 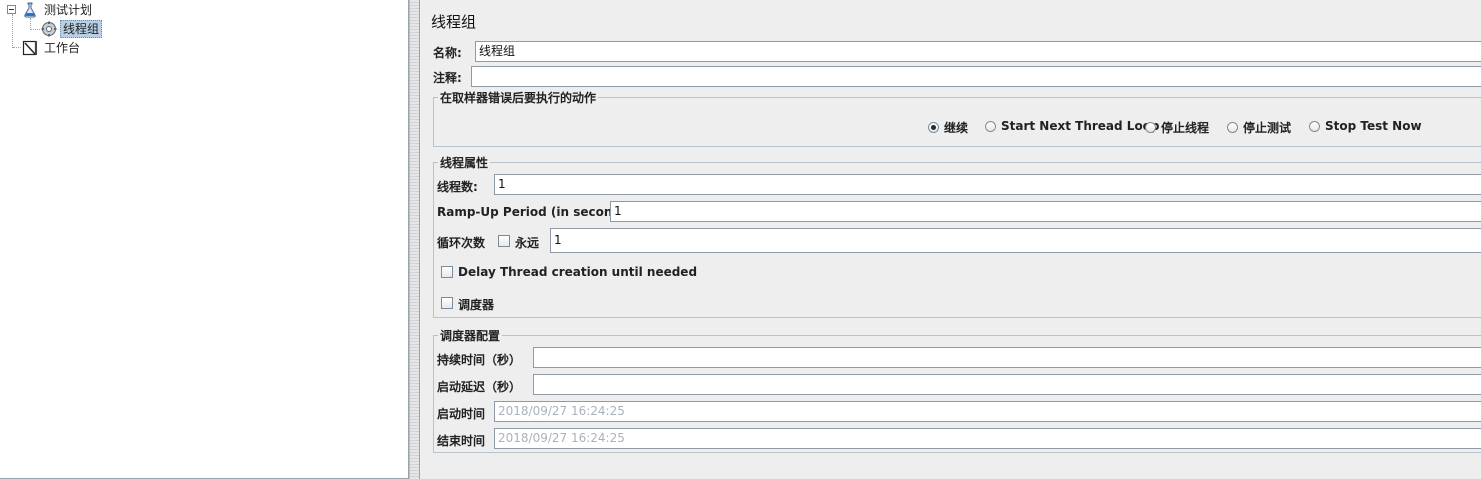 I want to click on panel-splitter, so click(x=414, y=239).